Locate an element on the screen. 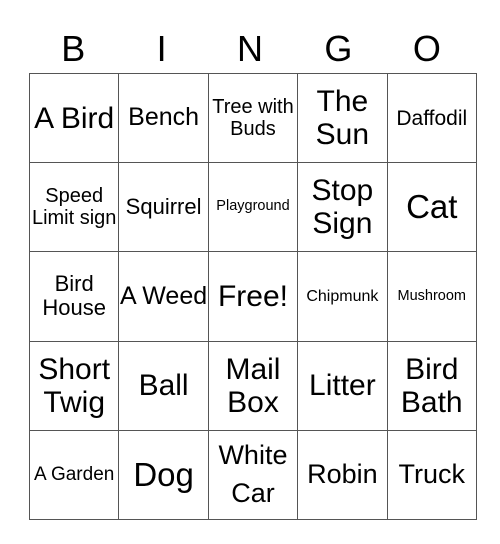  header-letter-o: O is located at coordinates (426, 48).